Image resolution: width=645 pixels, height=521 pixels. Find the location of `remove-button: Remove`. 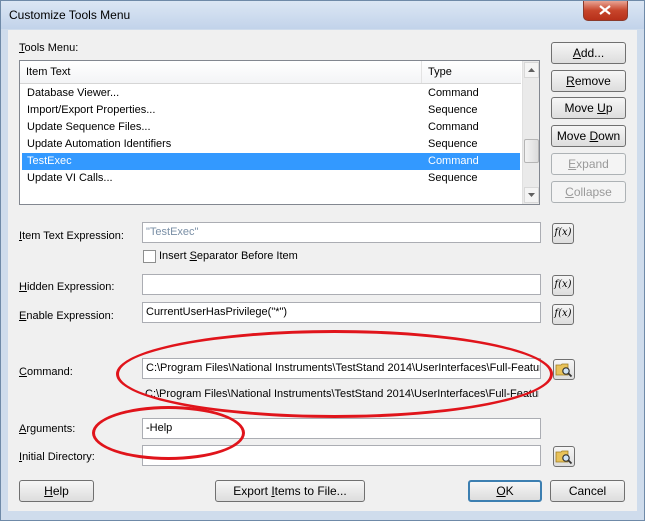

remove-button: Remove is located at coordinates (588, 81).